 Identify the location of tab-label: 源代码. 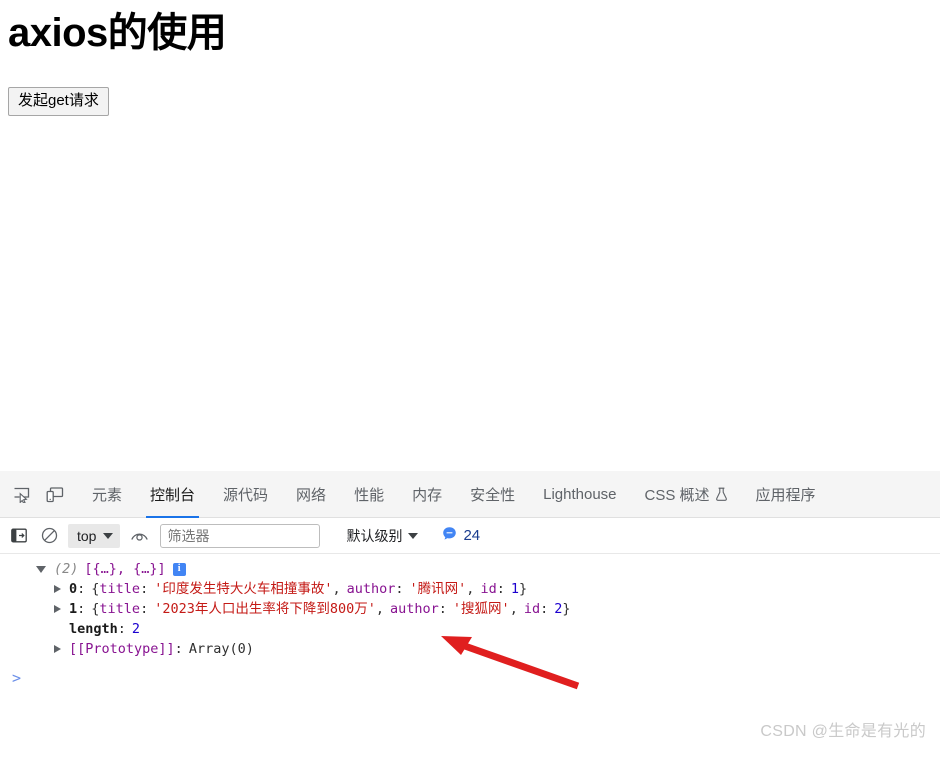
(246, 495).